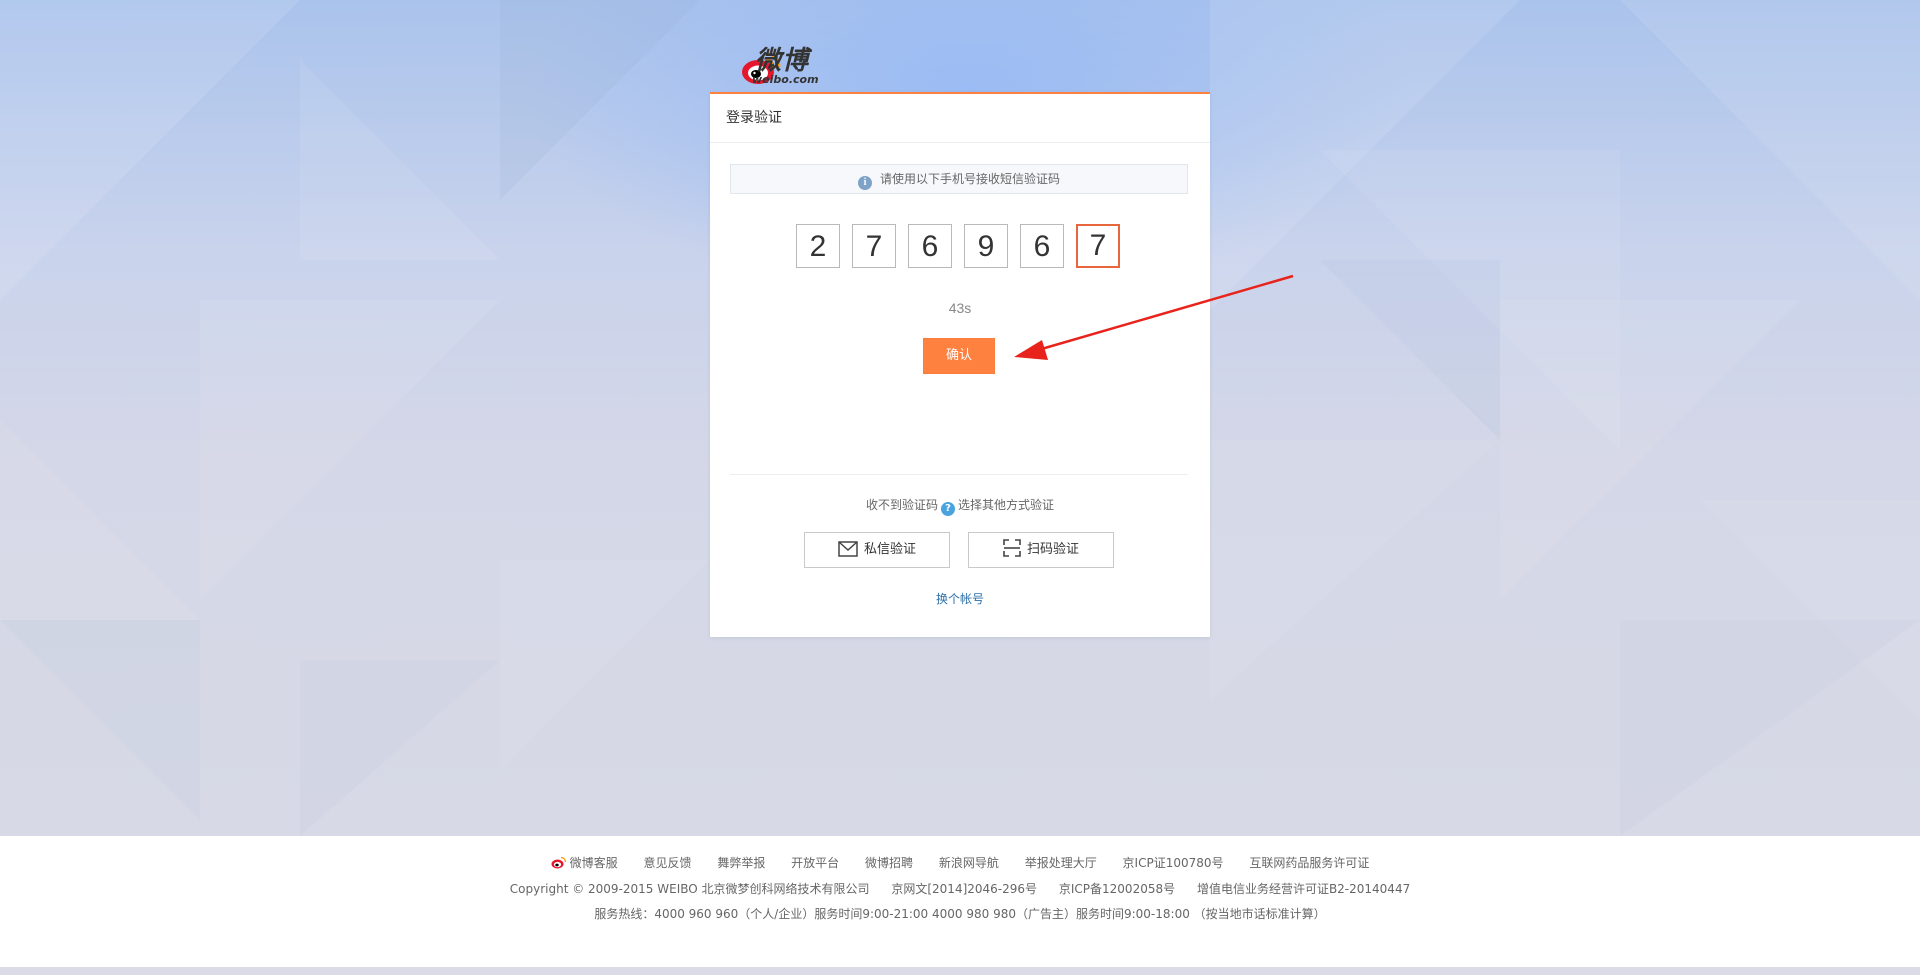  What do you see at coordinates (1117, 889) in the screenshot?
I see `footer-icp-record: 京ICP备12002058号` at bounding box center [1117, 889].